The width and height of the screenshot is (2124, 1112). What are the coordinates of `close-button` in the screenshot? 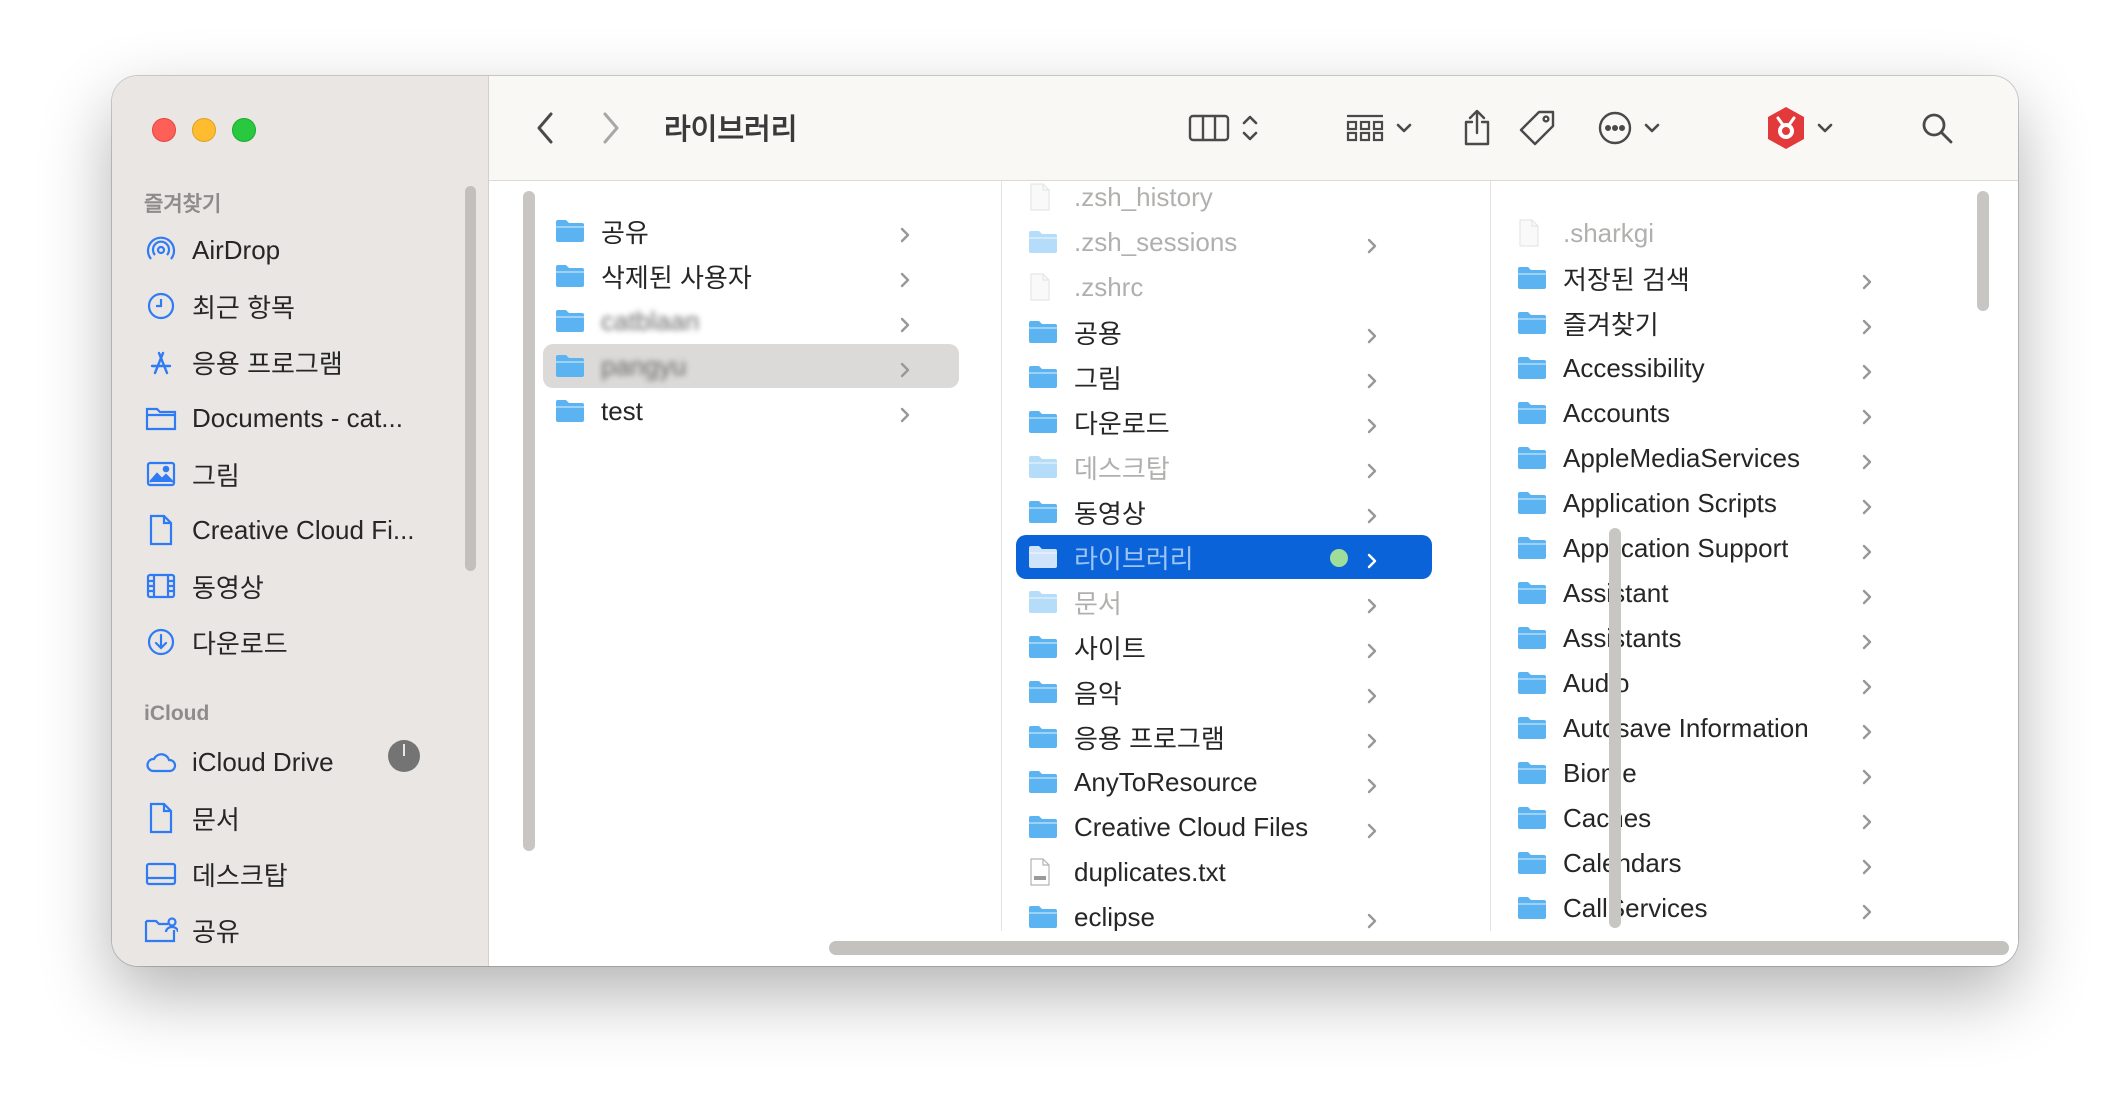 It's located at (164, 130).